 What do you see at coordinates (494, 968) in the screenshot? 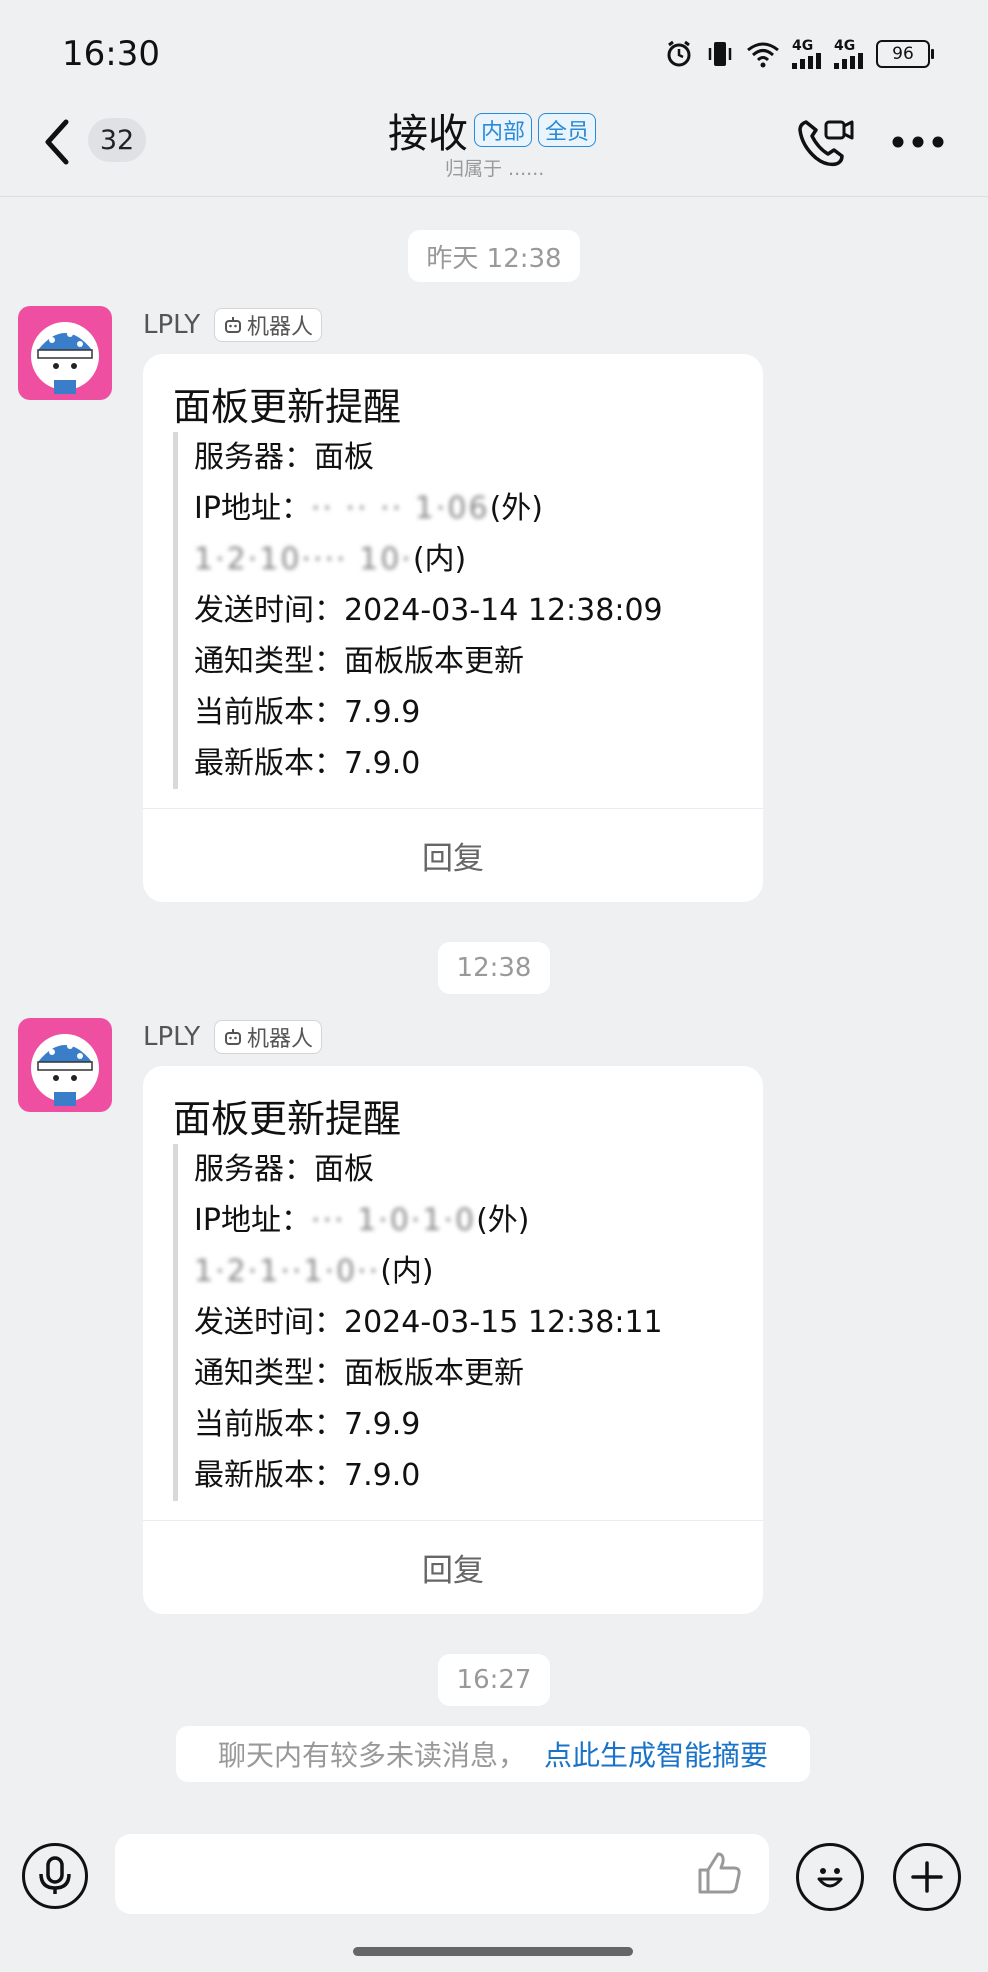
I see `time-chip: 12:38` at bounding box center [494, 968].